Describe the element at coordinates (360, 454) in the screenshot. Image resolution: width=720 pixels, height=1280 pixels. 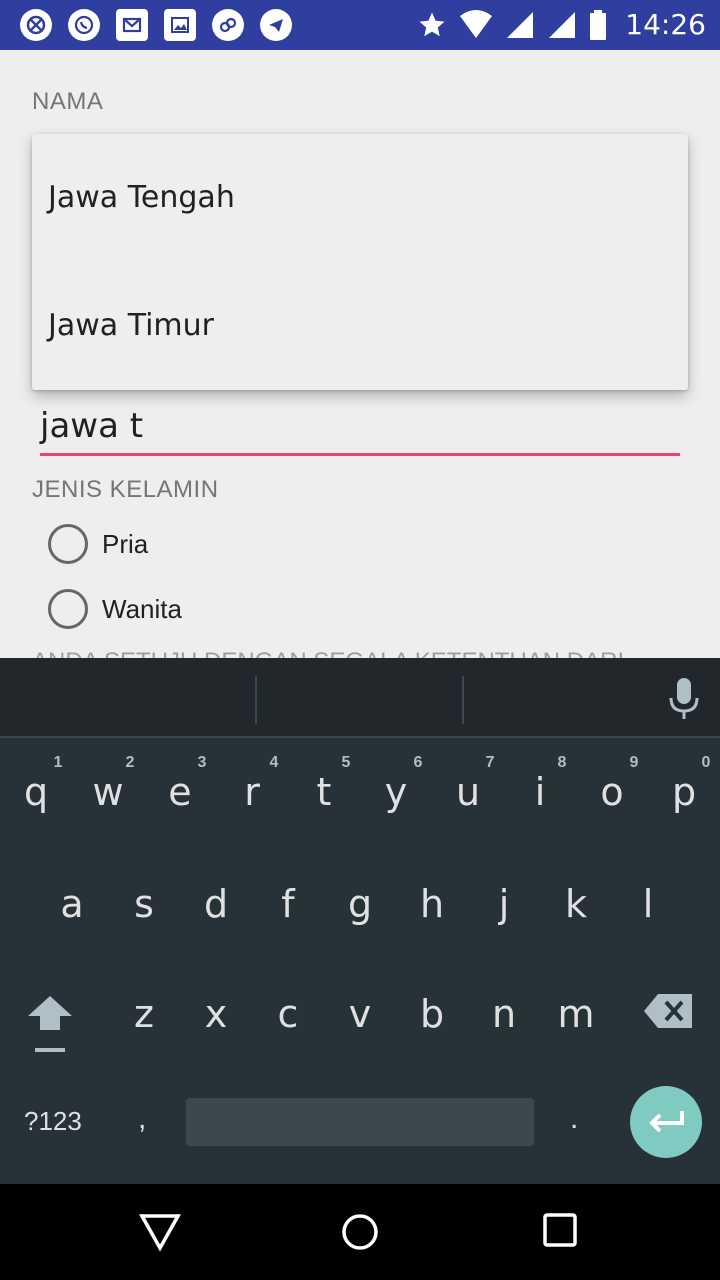
I see `input-underline` at that location.